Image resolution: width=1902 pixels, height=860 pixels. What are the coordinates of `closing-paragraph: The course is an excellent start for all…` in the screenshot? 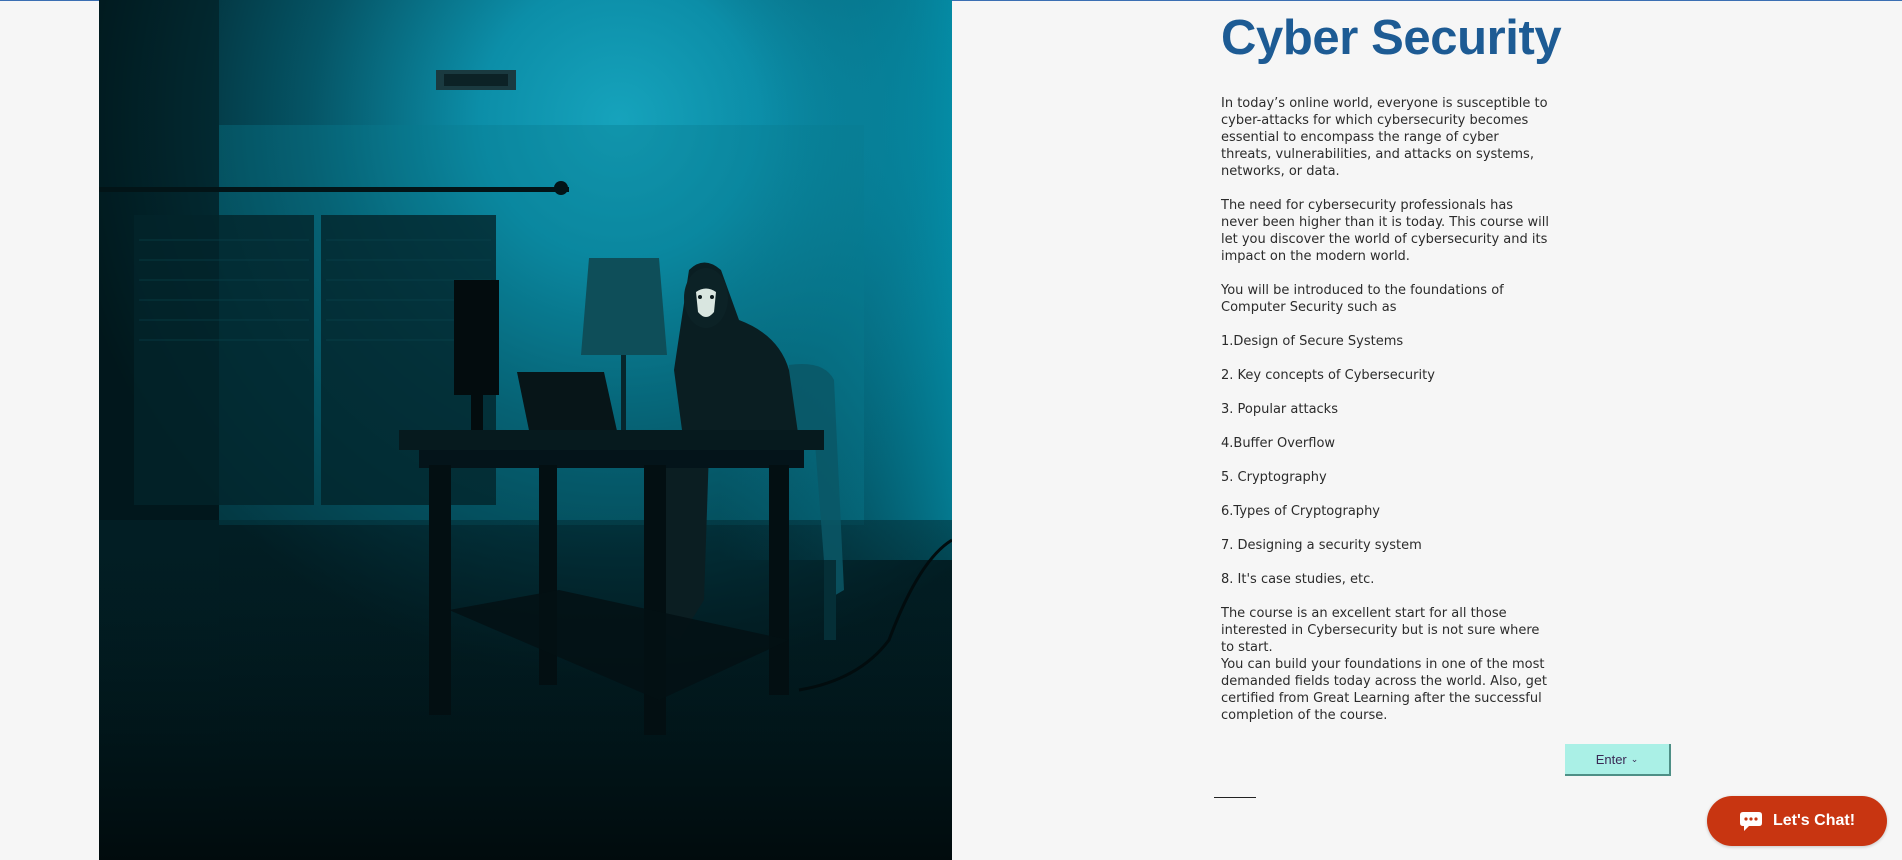 It's located at (1380, 630).